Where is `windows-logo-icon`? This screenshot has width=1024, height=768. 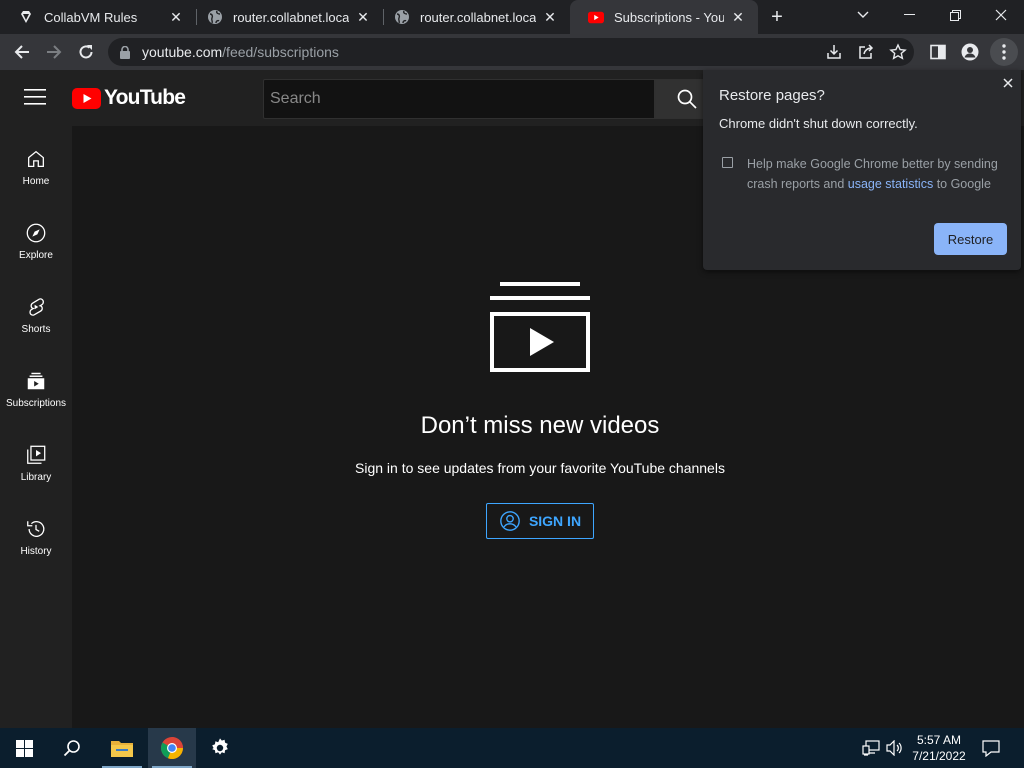
windows-logo-icon is located at coordinates (24, 748).